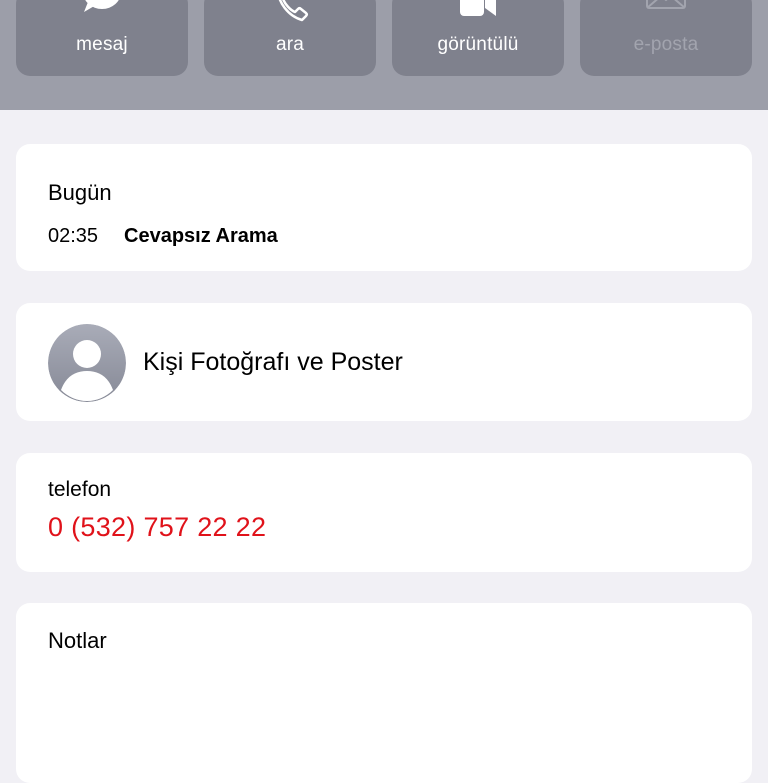  I want to click on call-button: ara, so click(290, 38).